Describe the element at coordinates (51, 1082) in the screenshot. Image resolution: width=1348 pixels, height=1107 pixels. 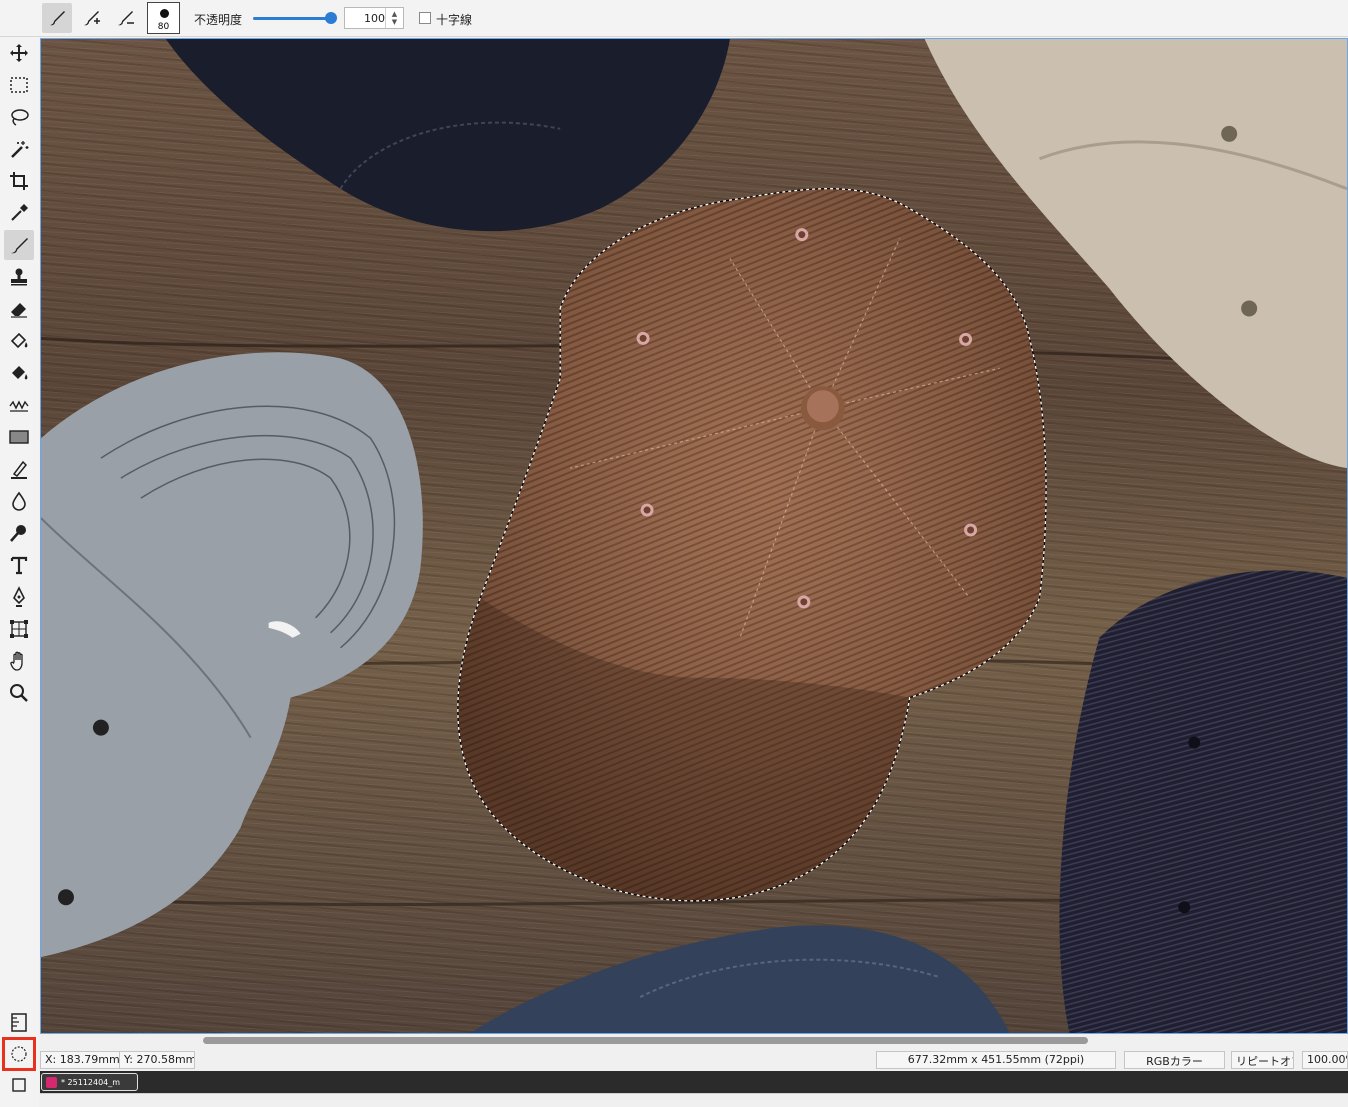
I see `document-icon` at that location.